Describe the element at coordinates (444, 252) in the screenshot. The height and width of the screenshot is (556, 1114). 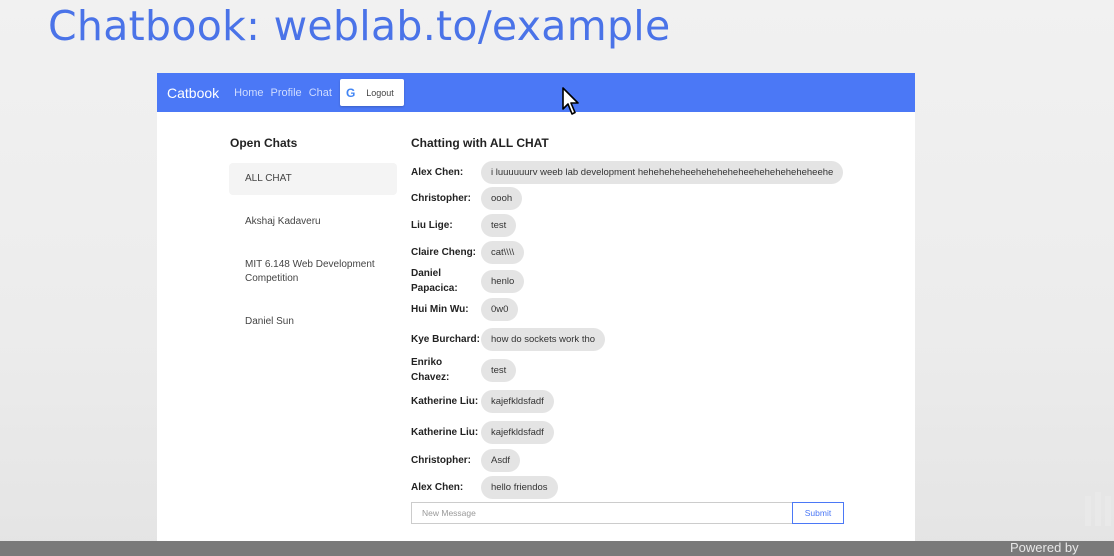
I see `message-author: Claire Cheng:` at that location.